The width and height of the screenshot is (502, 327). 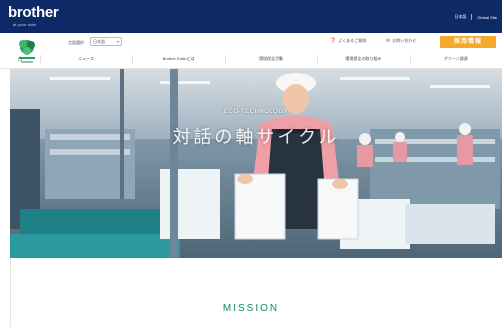 I want to click on nav-item-about: Brother Earthとは, so click(x=178, y=59).